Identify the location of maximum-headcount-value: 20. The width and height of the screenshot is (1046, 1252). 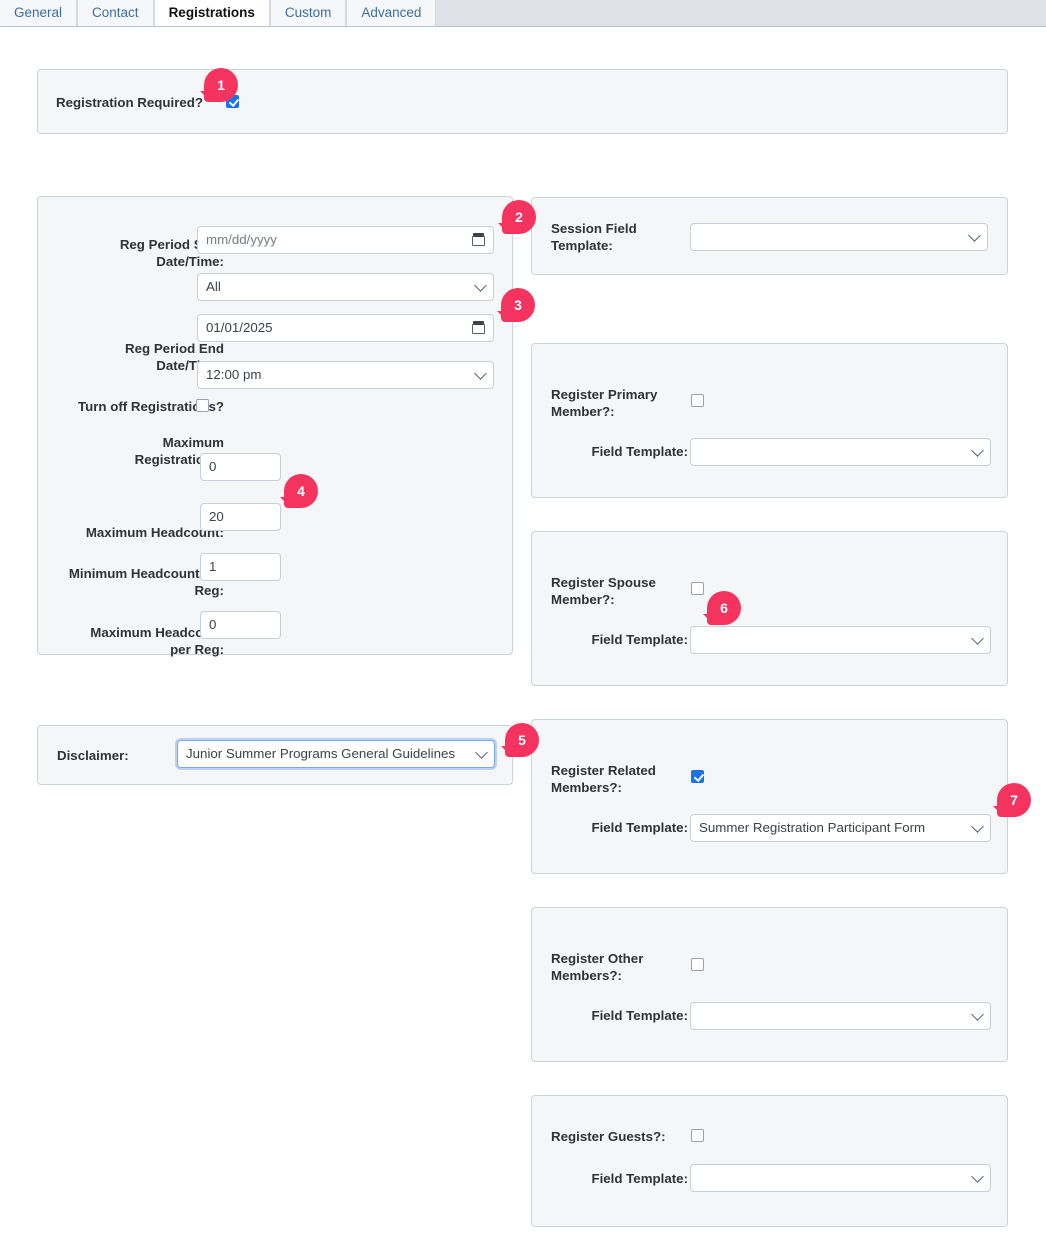
(216, 516).